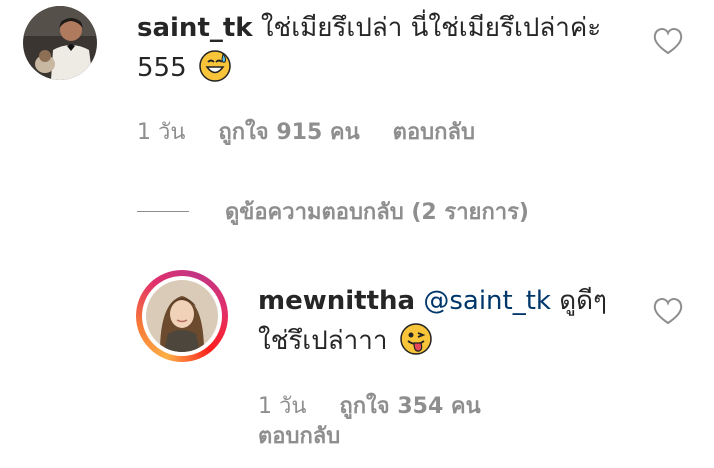 The image size is (714, 468). I want to click on avatar-ring-gap, so click(182, 316).